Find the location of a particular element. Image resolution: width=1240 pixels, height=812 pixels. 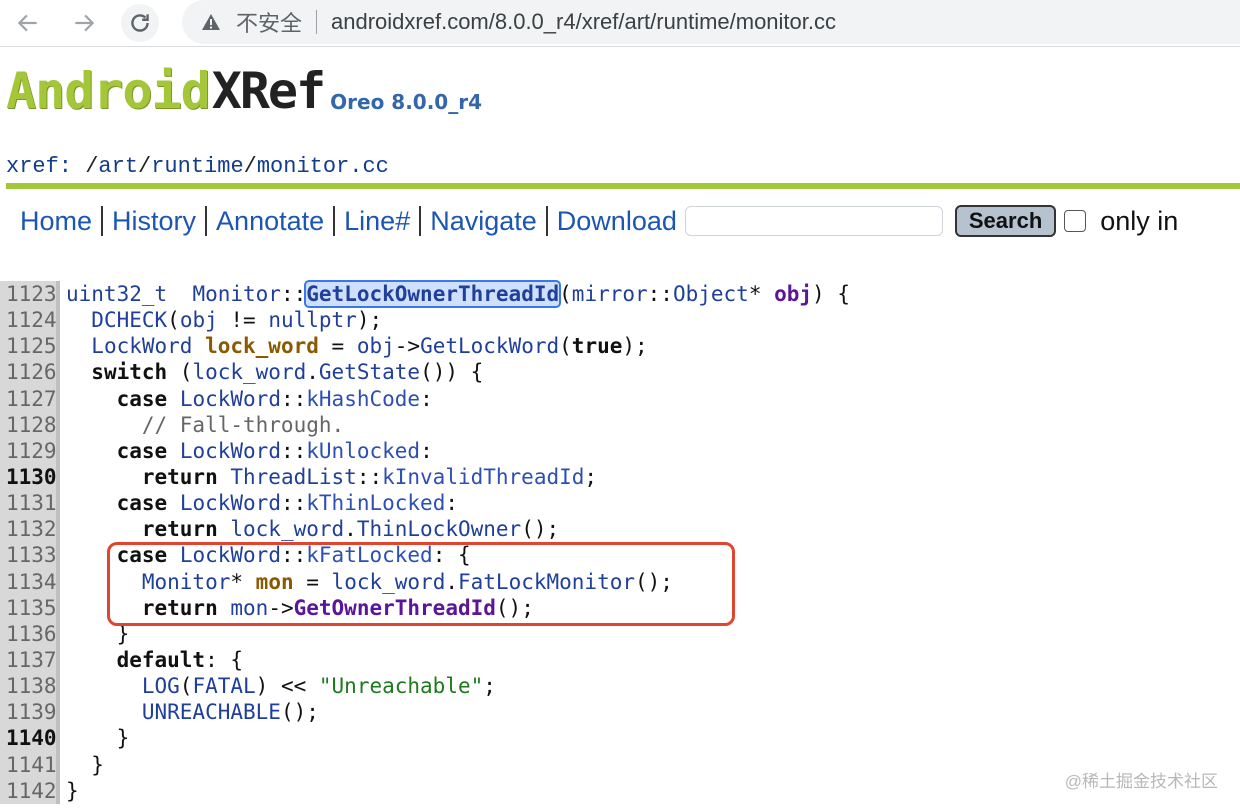

androidxref-logo: Android XRef Oreo 8.0.0_r4 is located at coordinates (244, 88).